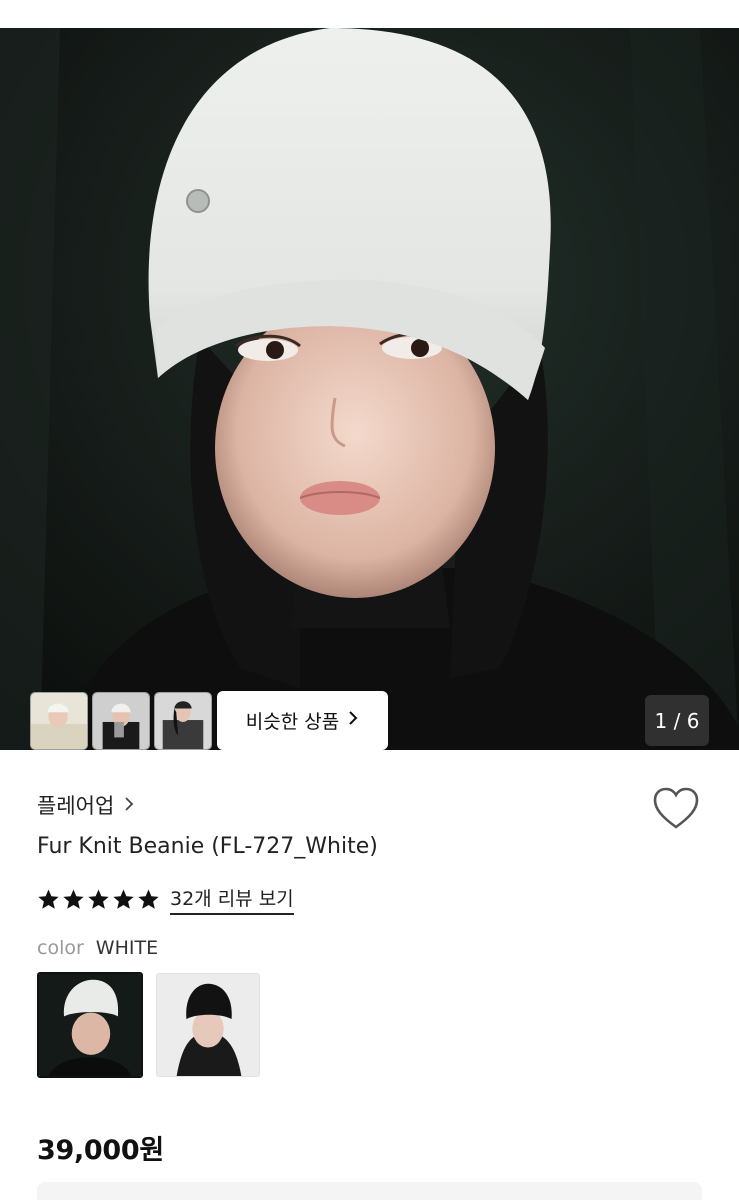 The height and width of the screenshot is (1200, 739). What do you see at coordinates (100, 1150) in the screenshot?
I see `product-price: 39,000원` at bounding box center [100, 1150].